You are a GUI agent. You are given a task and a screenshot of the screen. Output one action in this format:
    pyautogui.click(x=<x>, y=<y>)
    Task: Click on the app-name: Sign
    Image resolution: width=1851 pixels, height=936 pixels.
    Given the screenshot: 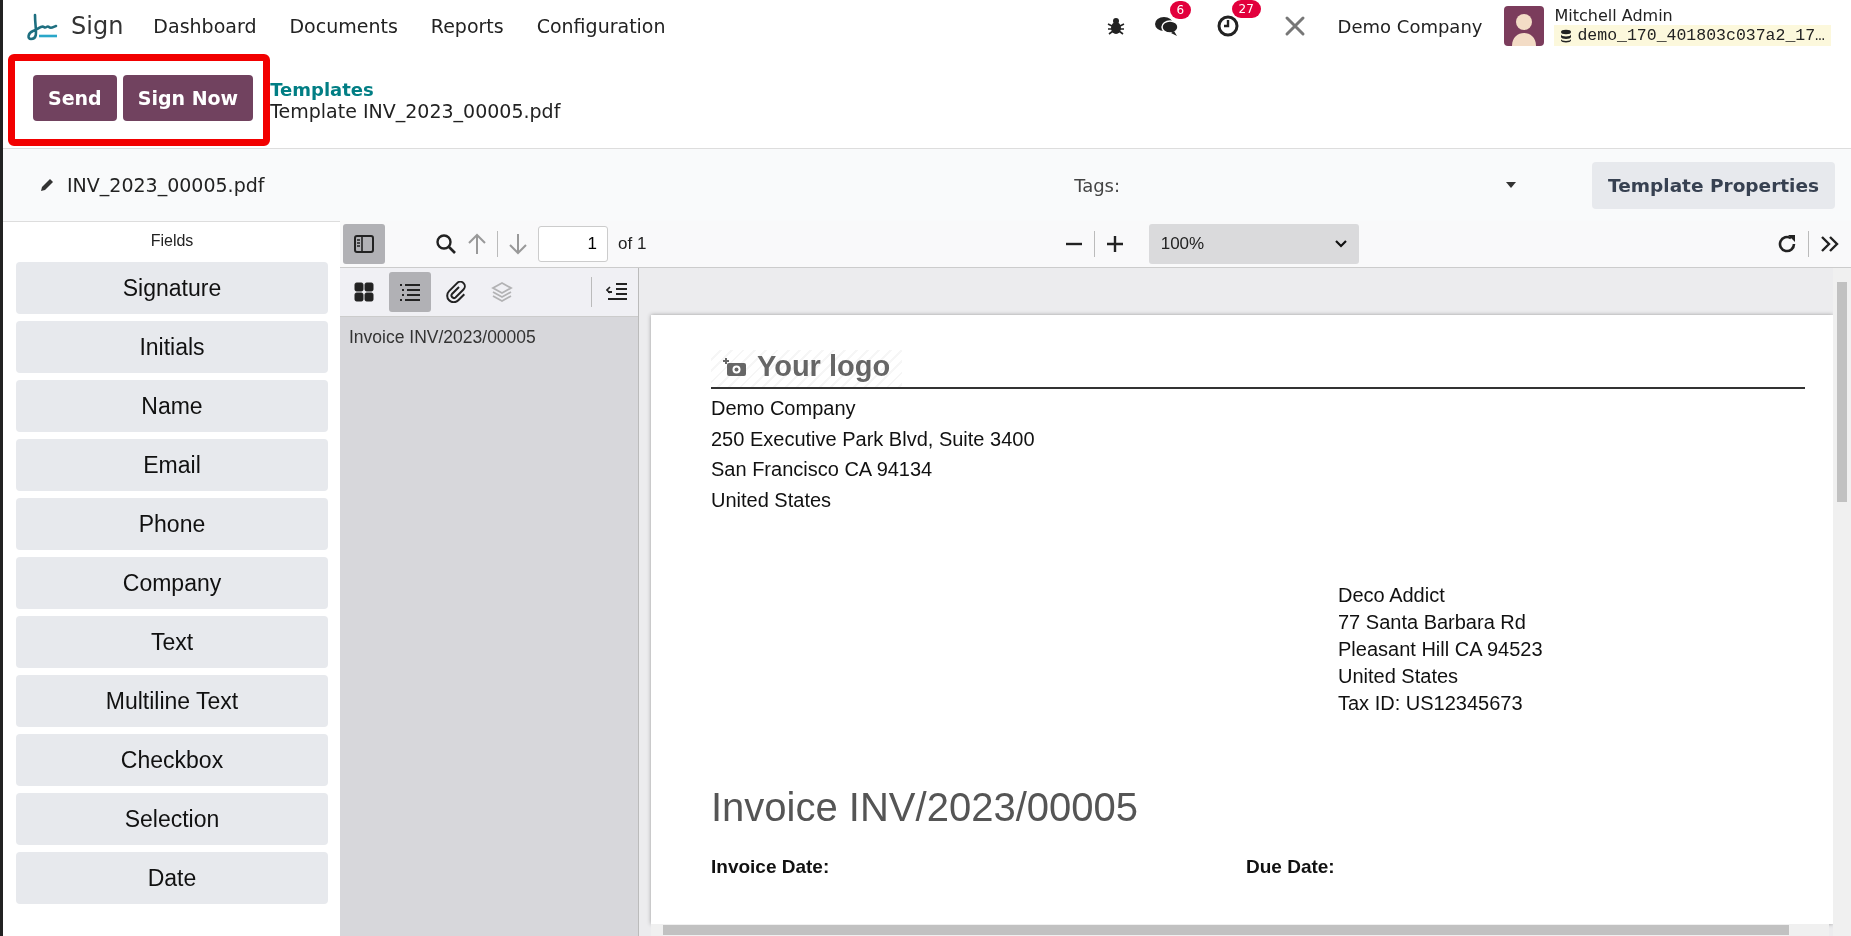 What is the action you would take?
    pyautogui.click(x=97, y=26)
    